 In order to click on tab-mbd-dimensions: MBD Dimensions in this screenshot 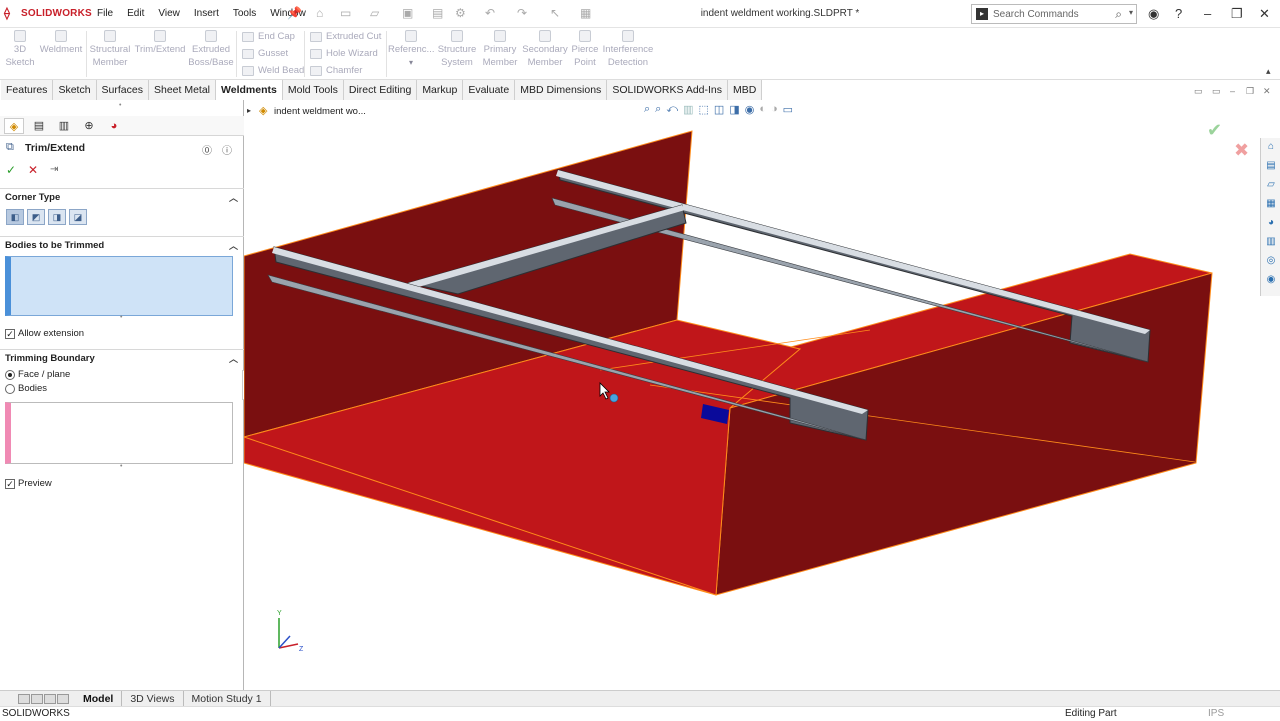, I will do `click(561, 90)`.